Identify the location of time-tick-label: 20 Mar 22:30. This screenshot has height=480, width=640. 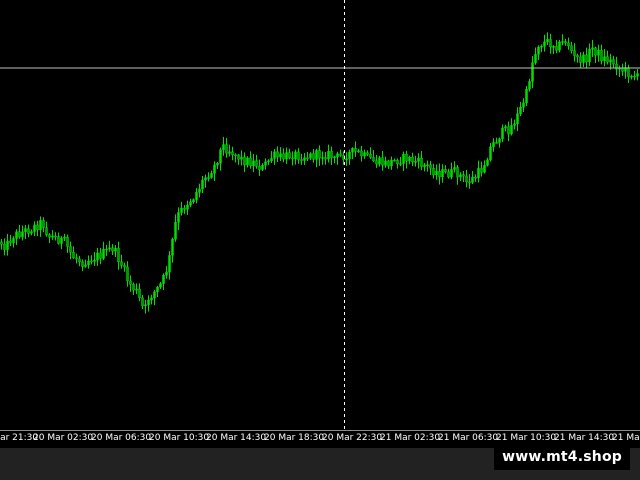
(352, 438).